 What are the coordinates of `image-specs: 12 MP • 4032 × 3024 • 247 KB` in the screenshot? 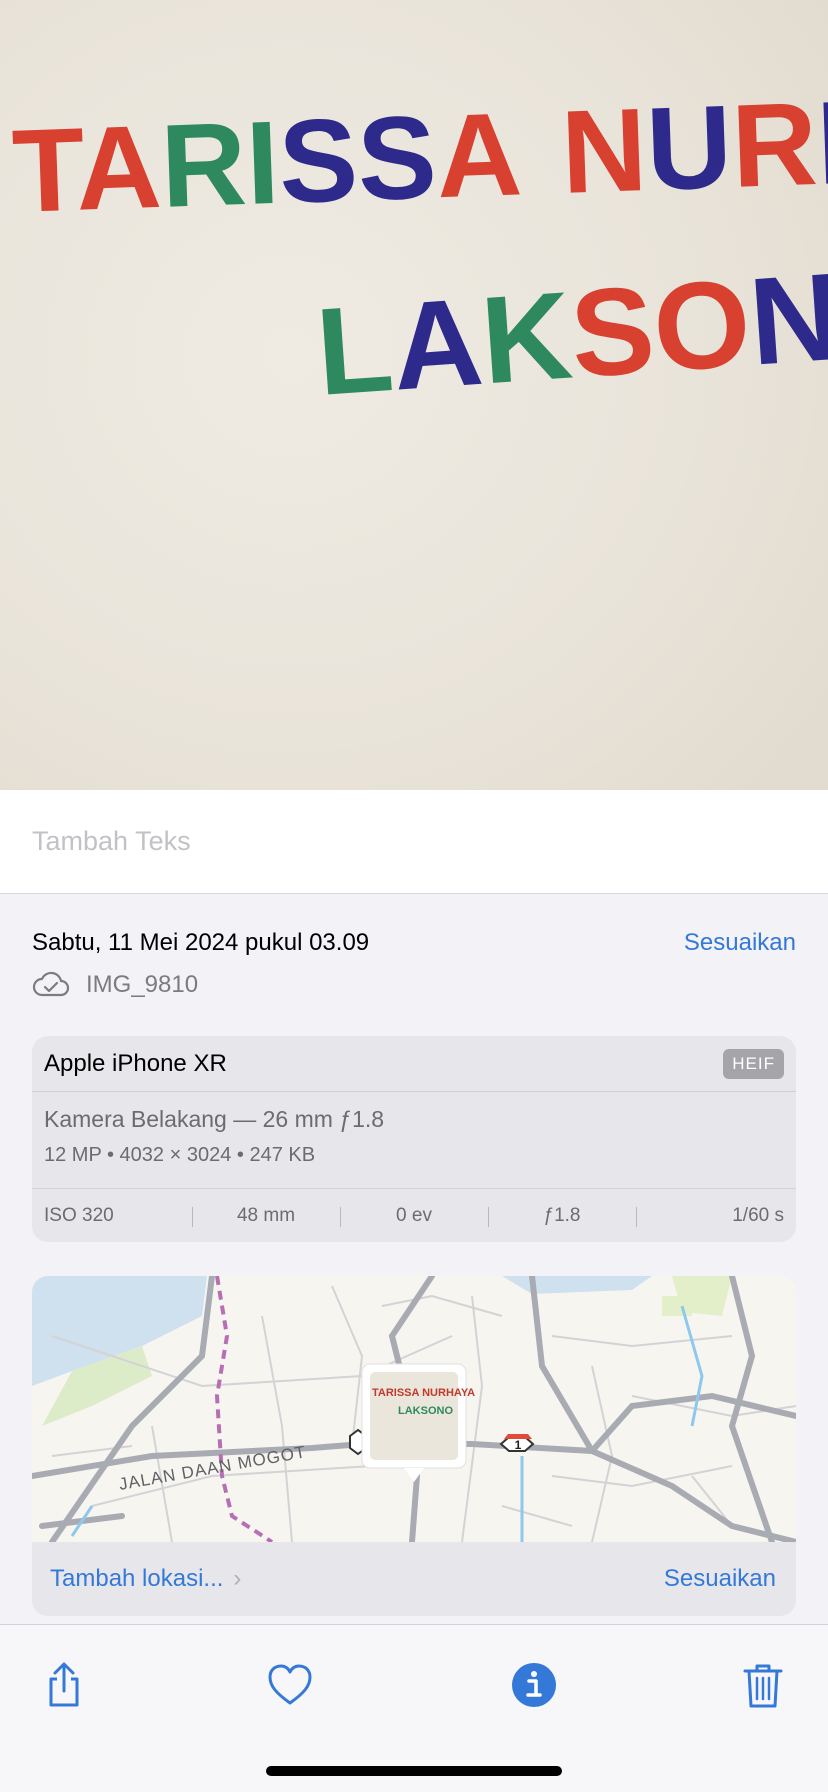 It's located at (180, 1155).